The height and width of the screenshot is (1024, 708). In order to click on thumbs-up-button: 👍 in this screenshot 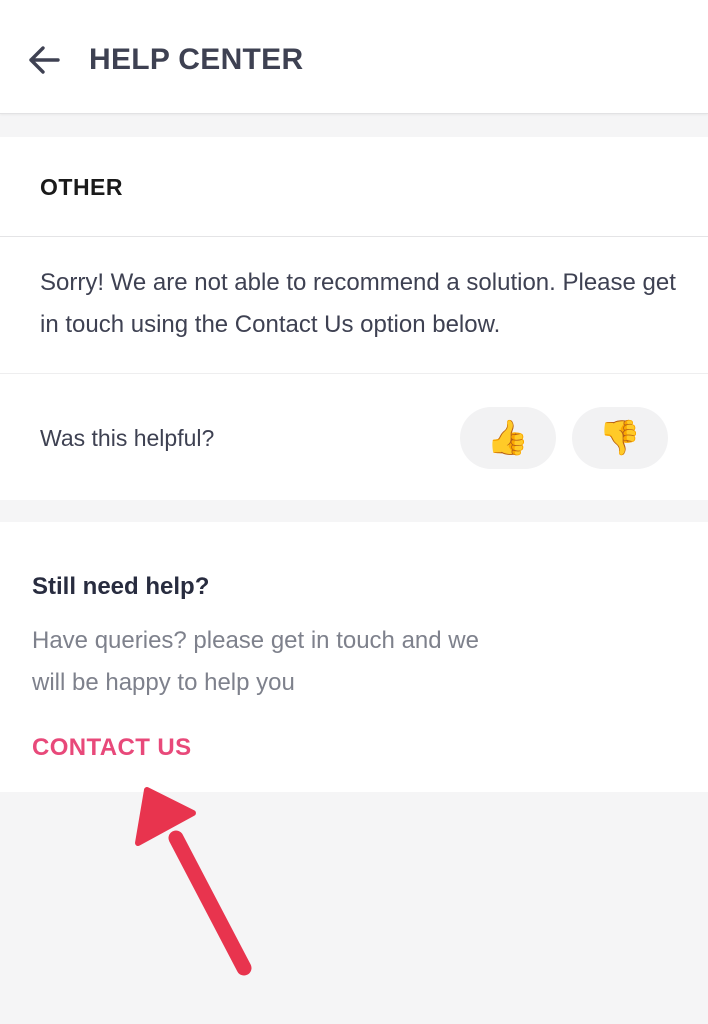, I will do `click(508, 438)`.